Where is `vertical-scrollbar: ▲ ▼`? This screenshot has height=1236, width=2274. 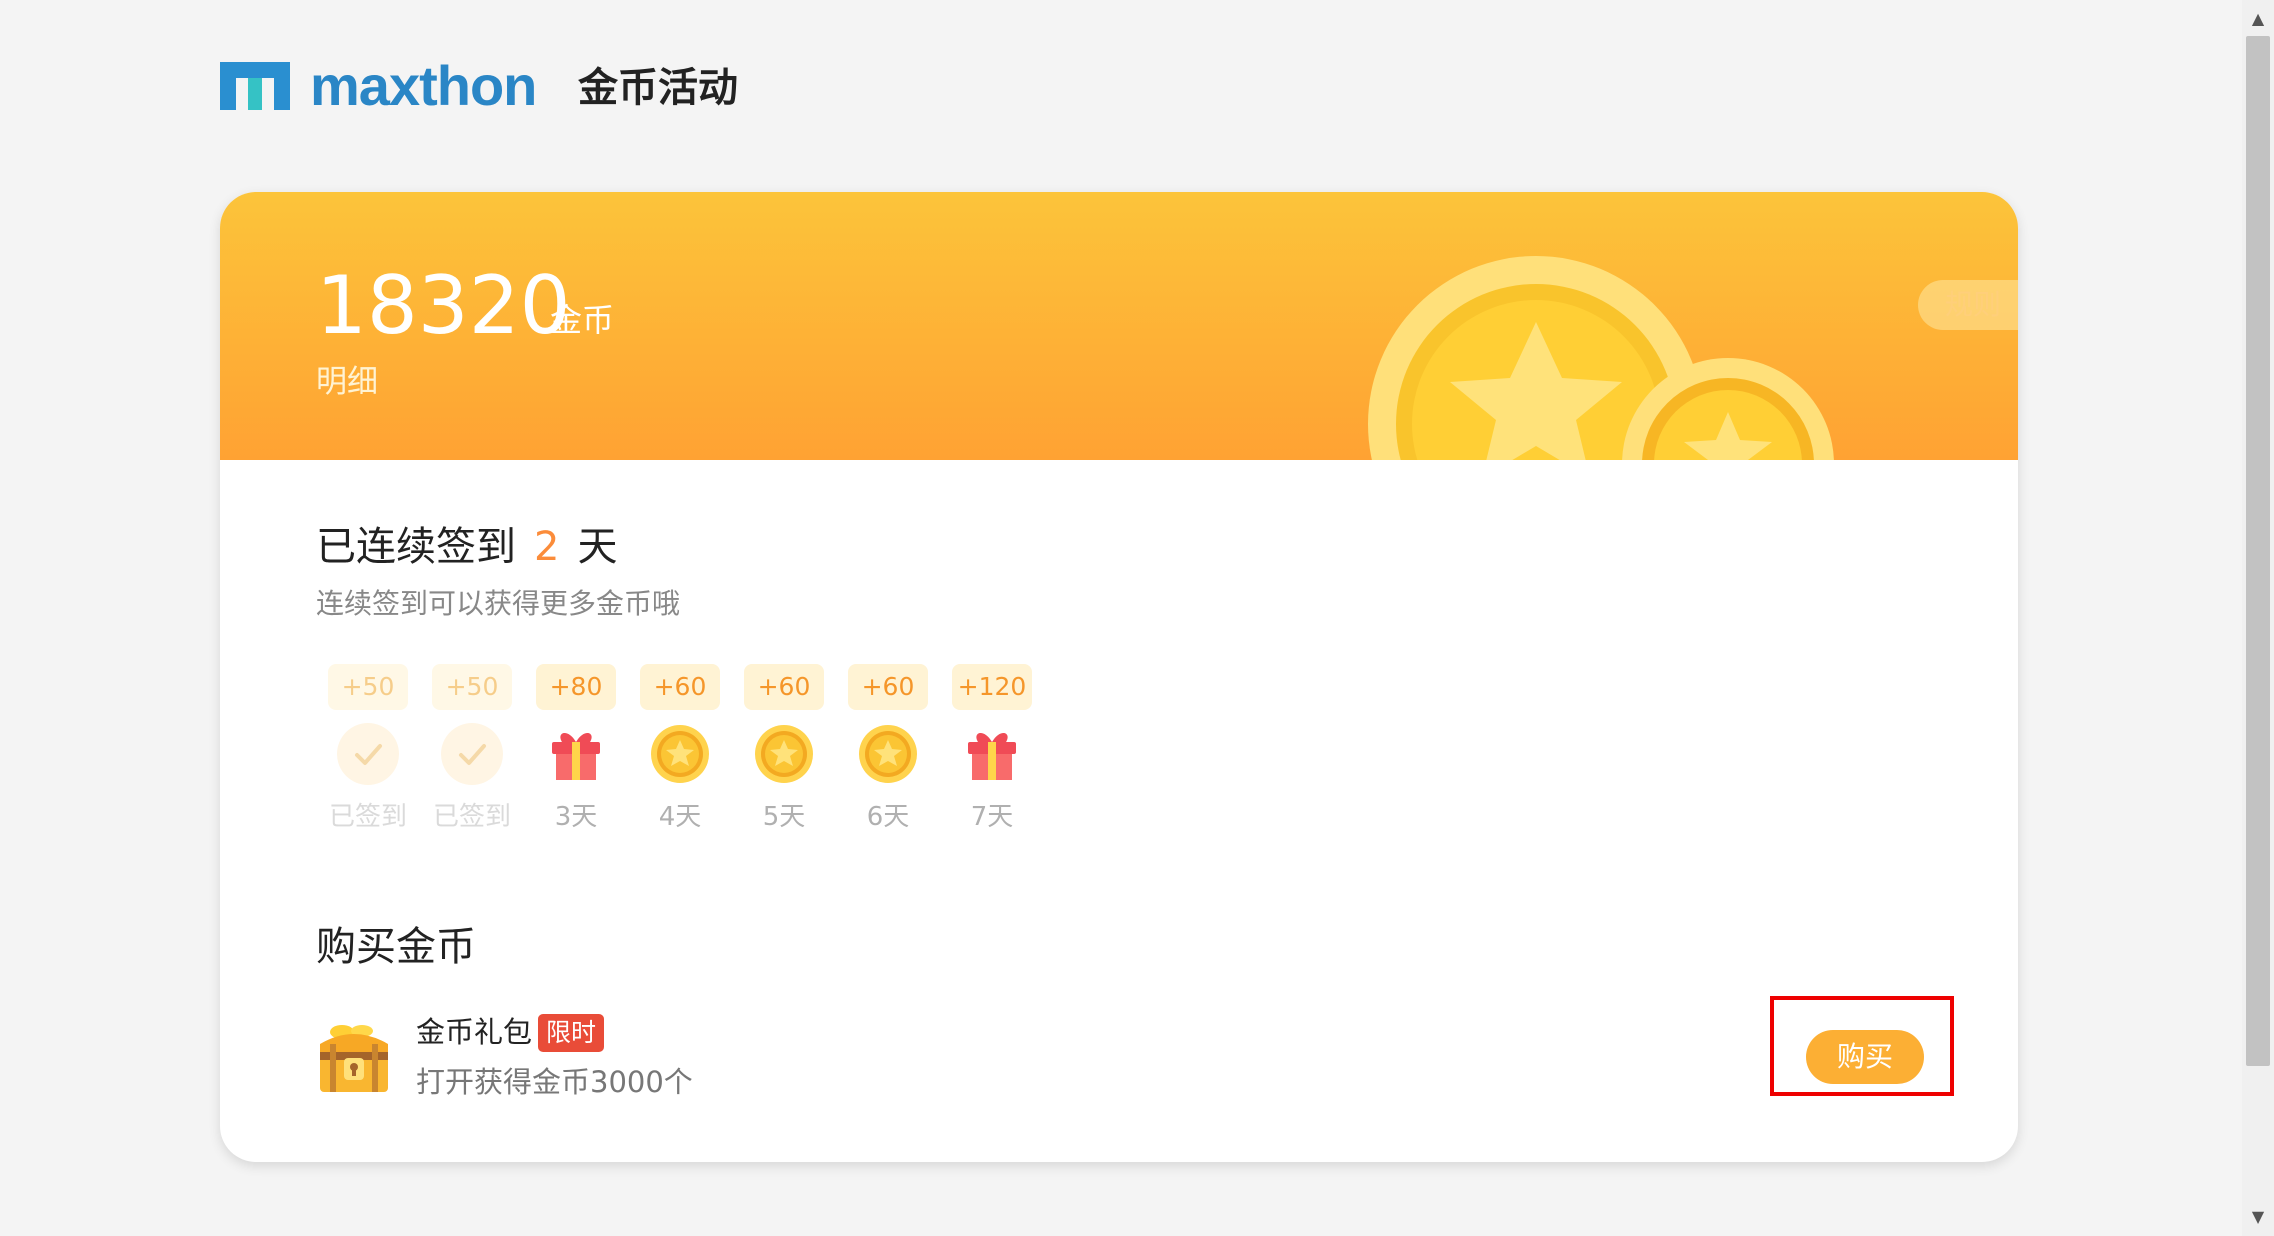 vertical-scrollbar: ▲ ▼ is located at coordinates (2258, 618).